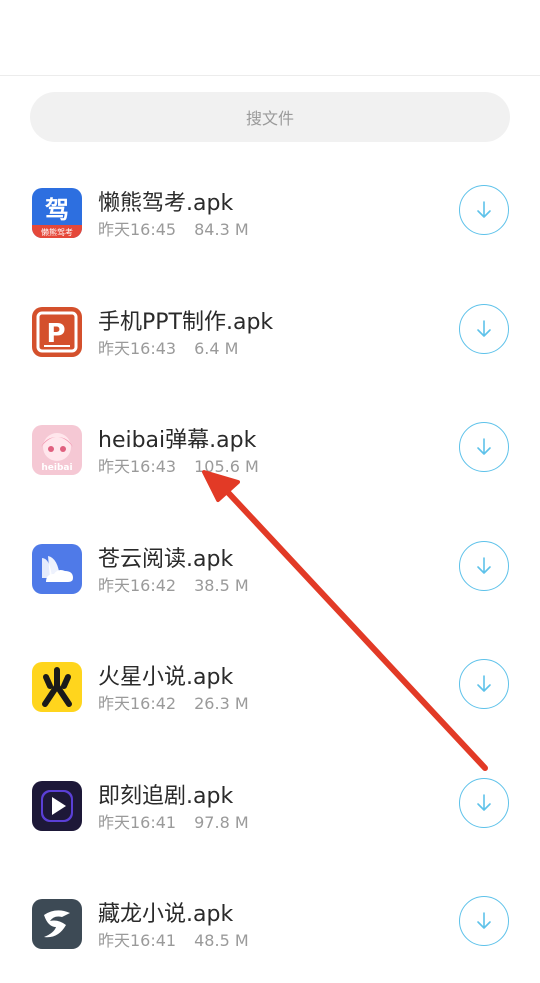  What do you see at coordinates (221, 940) in the screenshot?
I see `file-size: 48.5 M` at bounding box center [221, 940].